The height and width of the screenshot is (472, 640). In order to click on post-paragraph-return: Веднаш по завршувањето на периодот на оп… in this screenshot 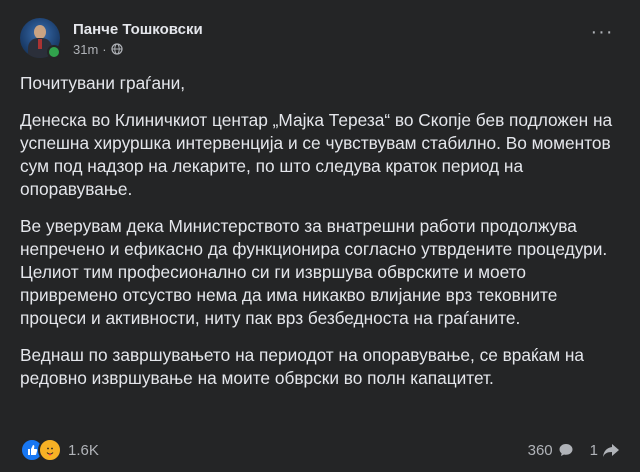, I will do `click(302, 366)`.